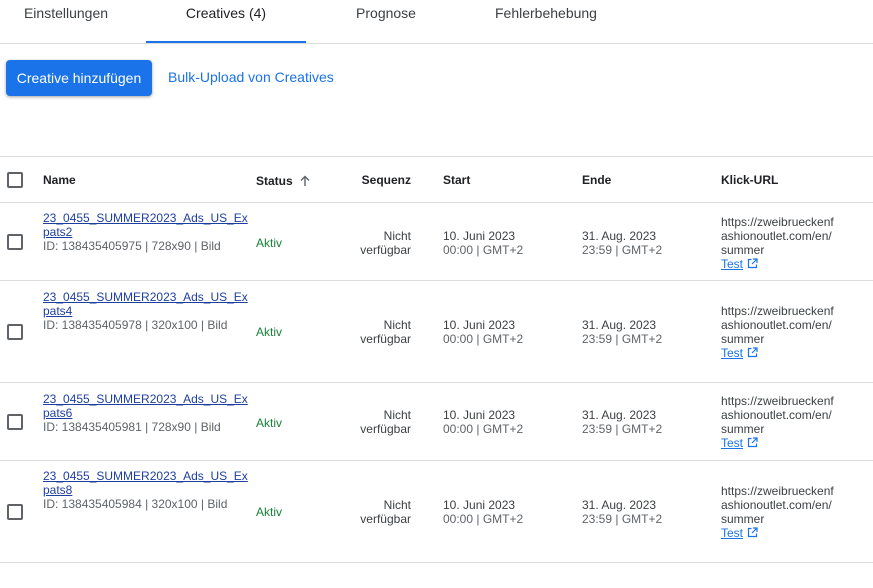 This screenshot has width=873, height=588. Describe the element at coordinates (436, 180) in the screenshot. I see `table-header: Name Status Sequenz Start Ende Klick-URL` at that location.